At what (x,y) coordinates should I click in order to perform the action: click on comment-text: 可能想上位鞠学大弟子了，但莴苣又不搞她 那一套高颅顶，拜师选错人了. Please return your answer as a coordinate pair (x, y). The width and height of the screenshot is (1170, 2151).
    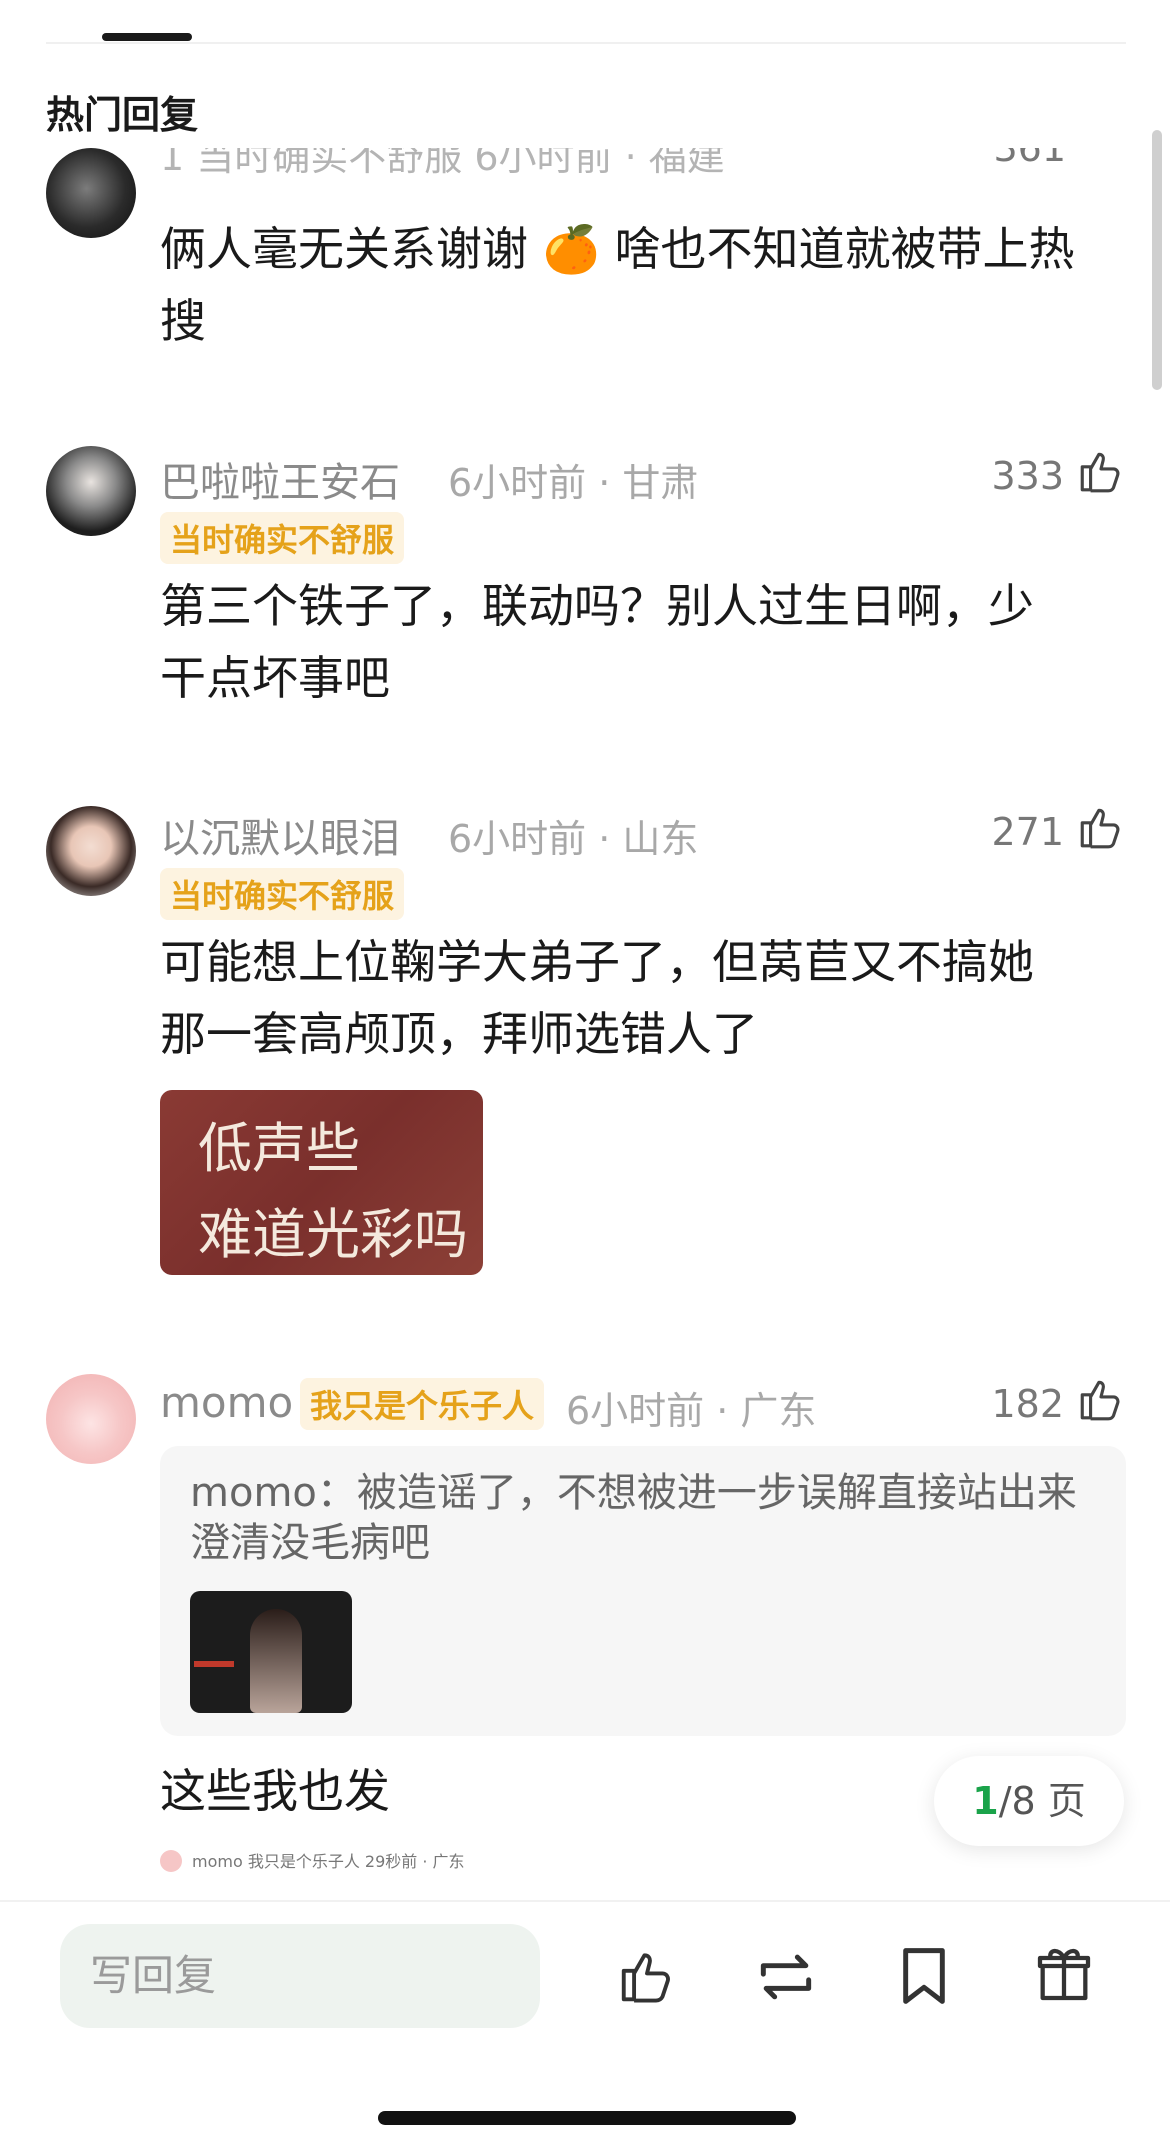
    Looking at the image, I should click on (643, 998).